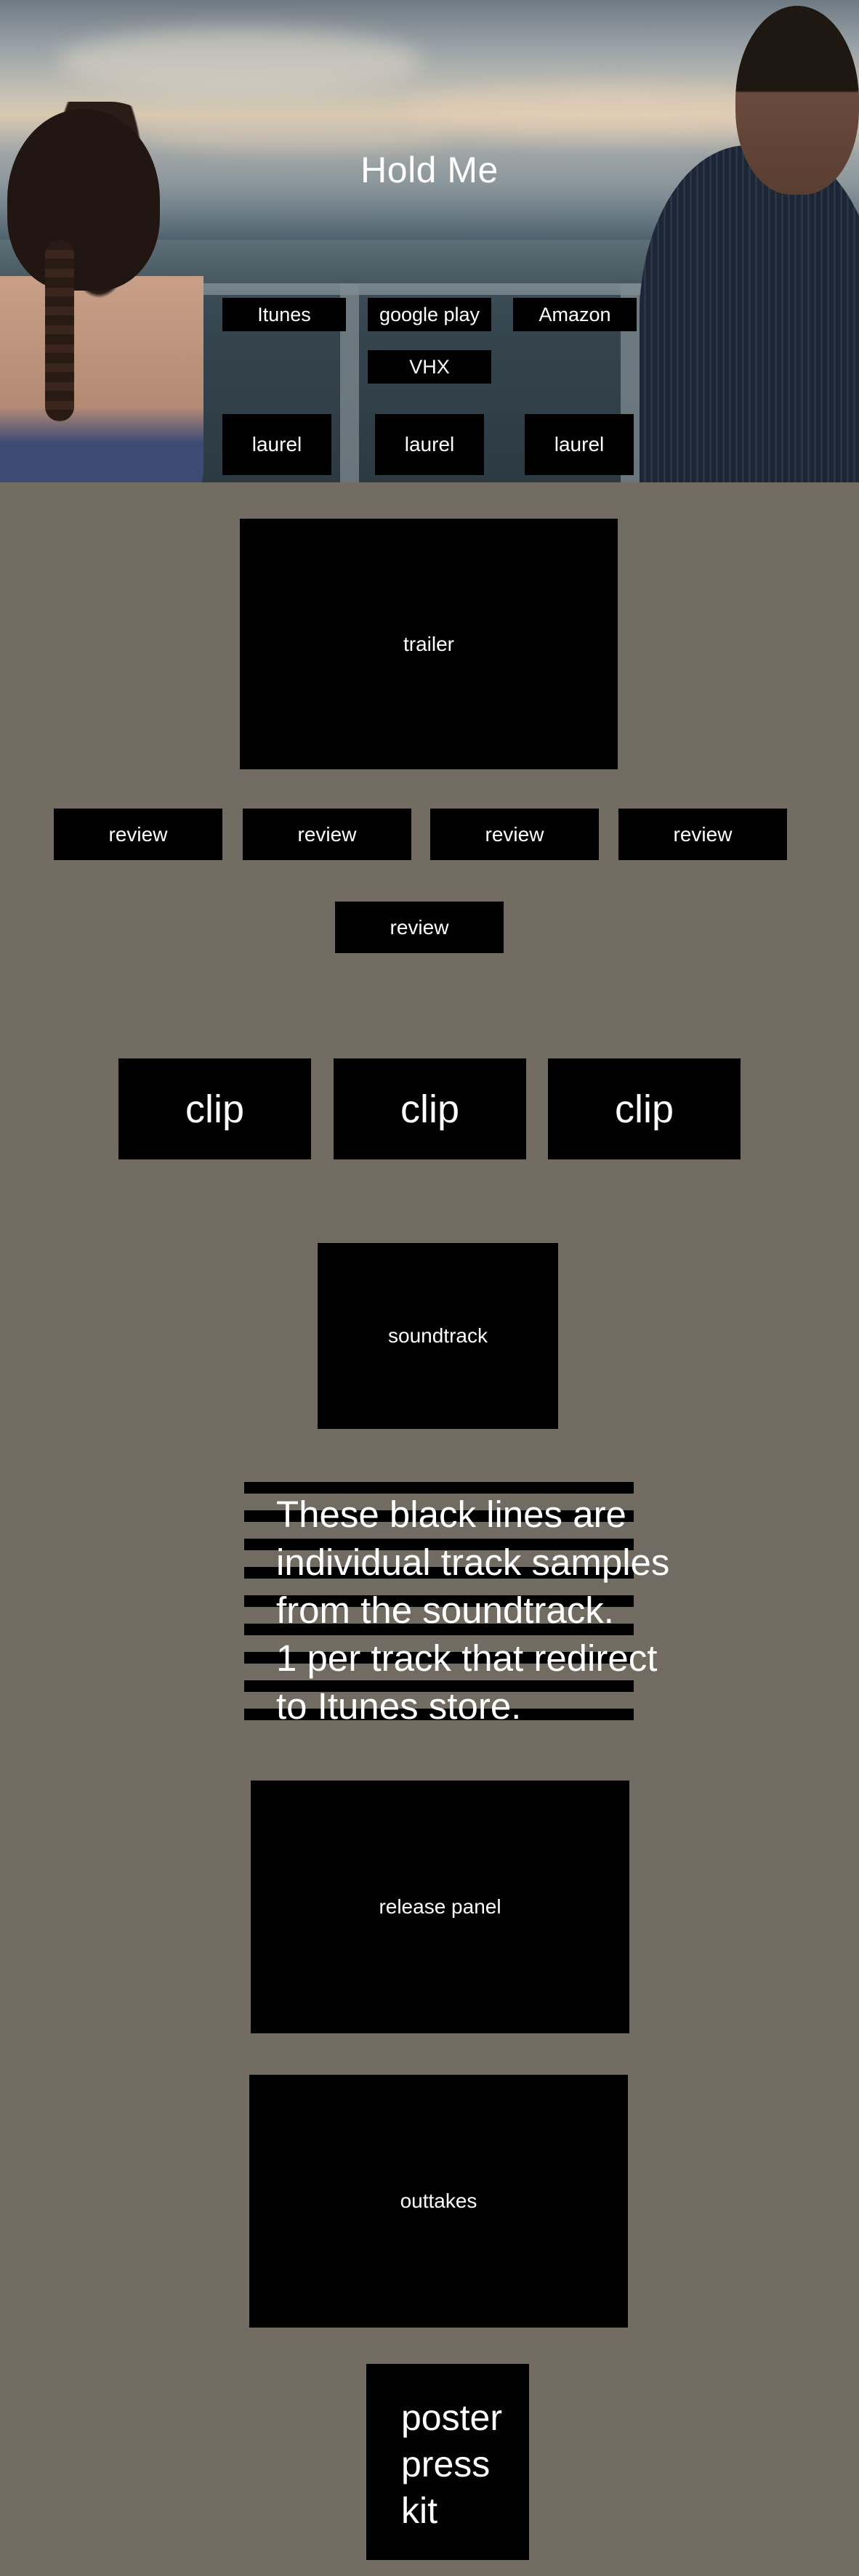 This screenshot has height=2576, width=859. I want to click on annotation-line: to Itunes store., so click(399, 1706).